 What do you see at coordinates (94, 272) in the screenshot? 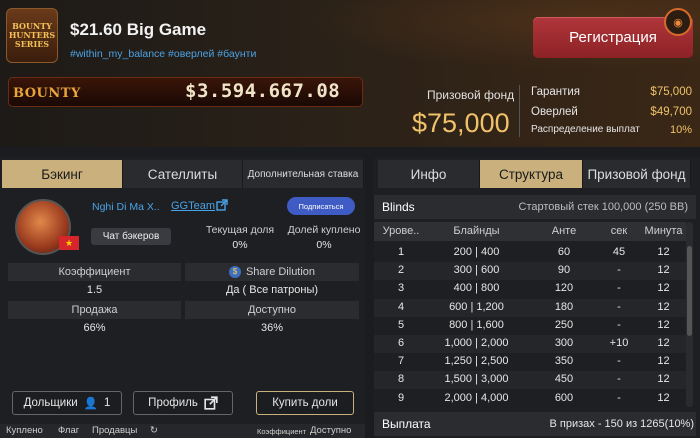
I see `coefficient-header: Коэффициент` at bounding box center [94, 272].